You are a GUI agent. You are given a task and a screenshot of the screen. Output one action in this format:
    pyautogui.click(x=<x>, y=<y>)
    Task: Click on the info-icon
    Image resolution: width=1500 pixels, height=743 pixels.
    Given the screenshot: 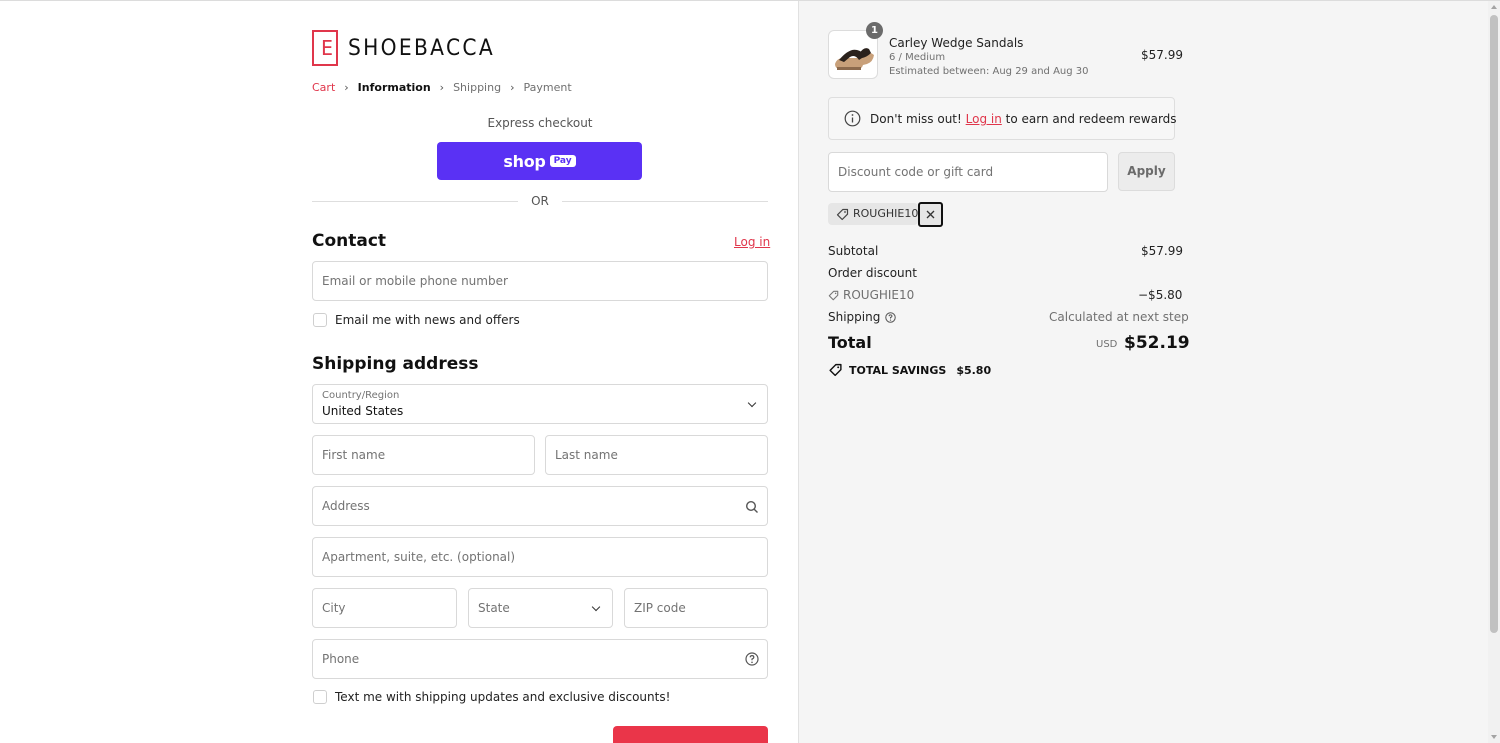 What is the action you would take?
    pyautogui.click(x=852, y=118)
    